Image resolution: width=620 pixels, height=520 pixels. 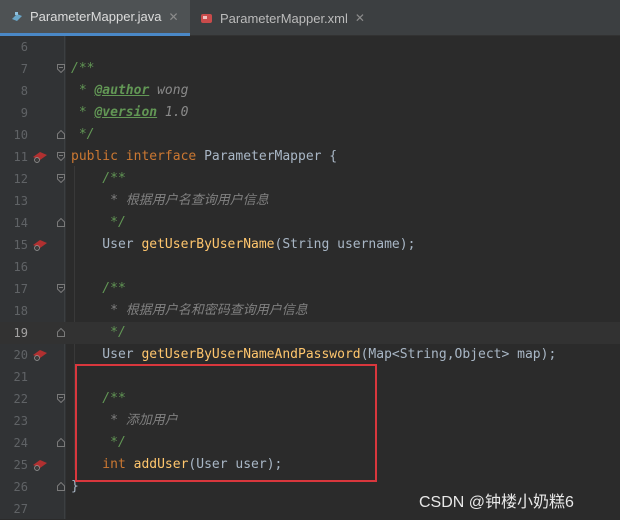 What do you see at coordinates (170, 200) in the screenshot?
I see `code-text: * 根据用户名查询用户信息` at bounding box center [170, 200].